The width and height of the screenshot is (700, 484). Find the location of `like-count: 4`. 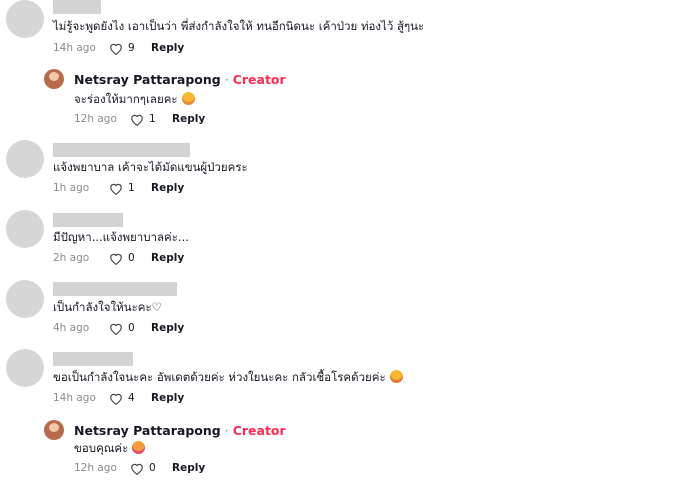

like-count: 4 is located at coordinates (131, 398).